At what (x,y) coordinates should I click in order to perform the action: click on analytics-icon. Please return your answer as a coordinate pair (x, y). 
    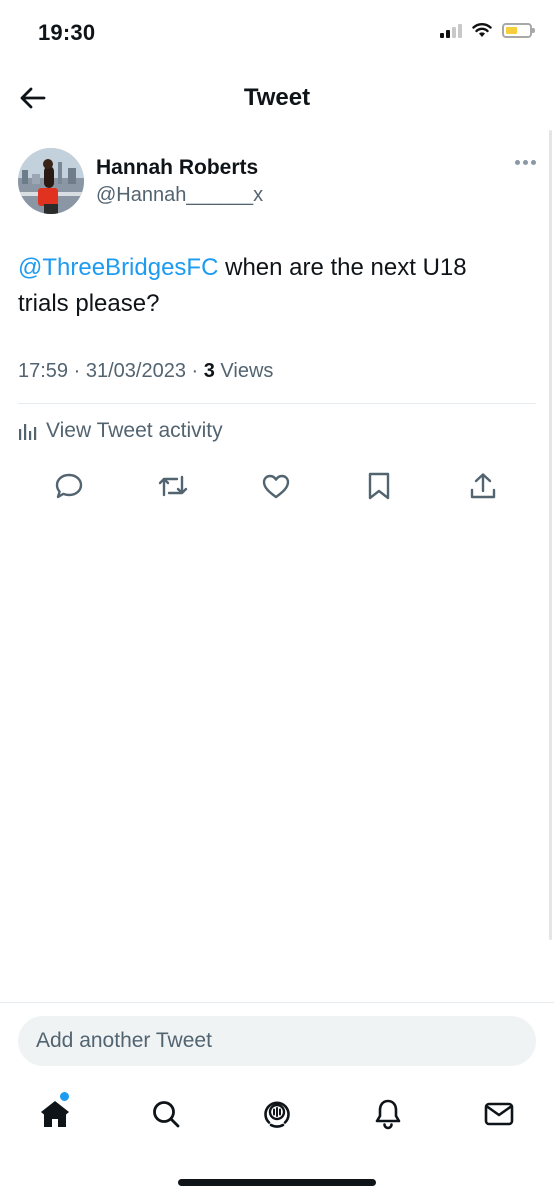
    Looking at the image, I should click on (28, 432).